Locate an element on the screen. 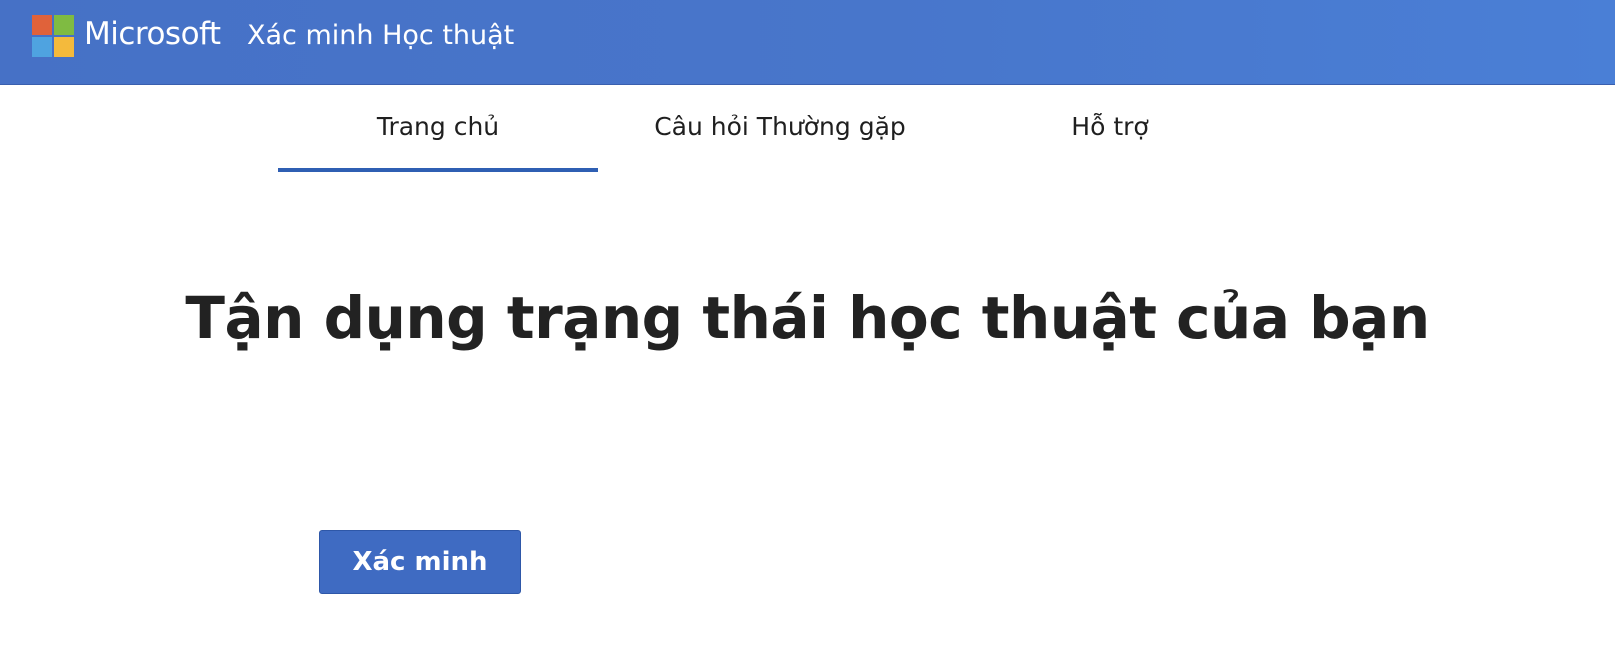  brand-name: Microsoft is located at coordinates (152, 34).